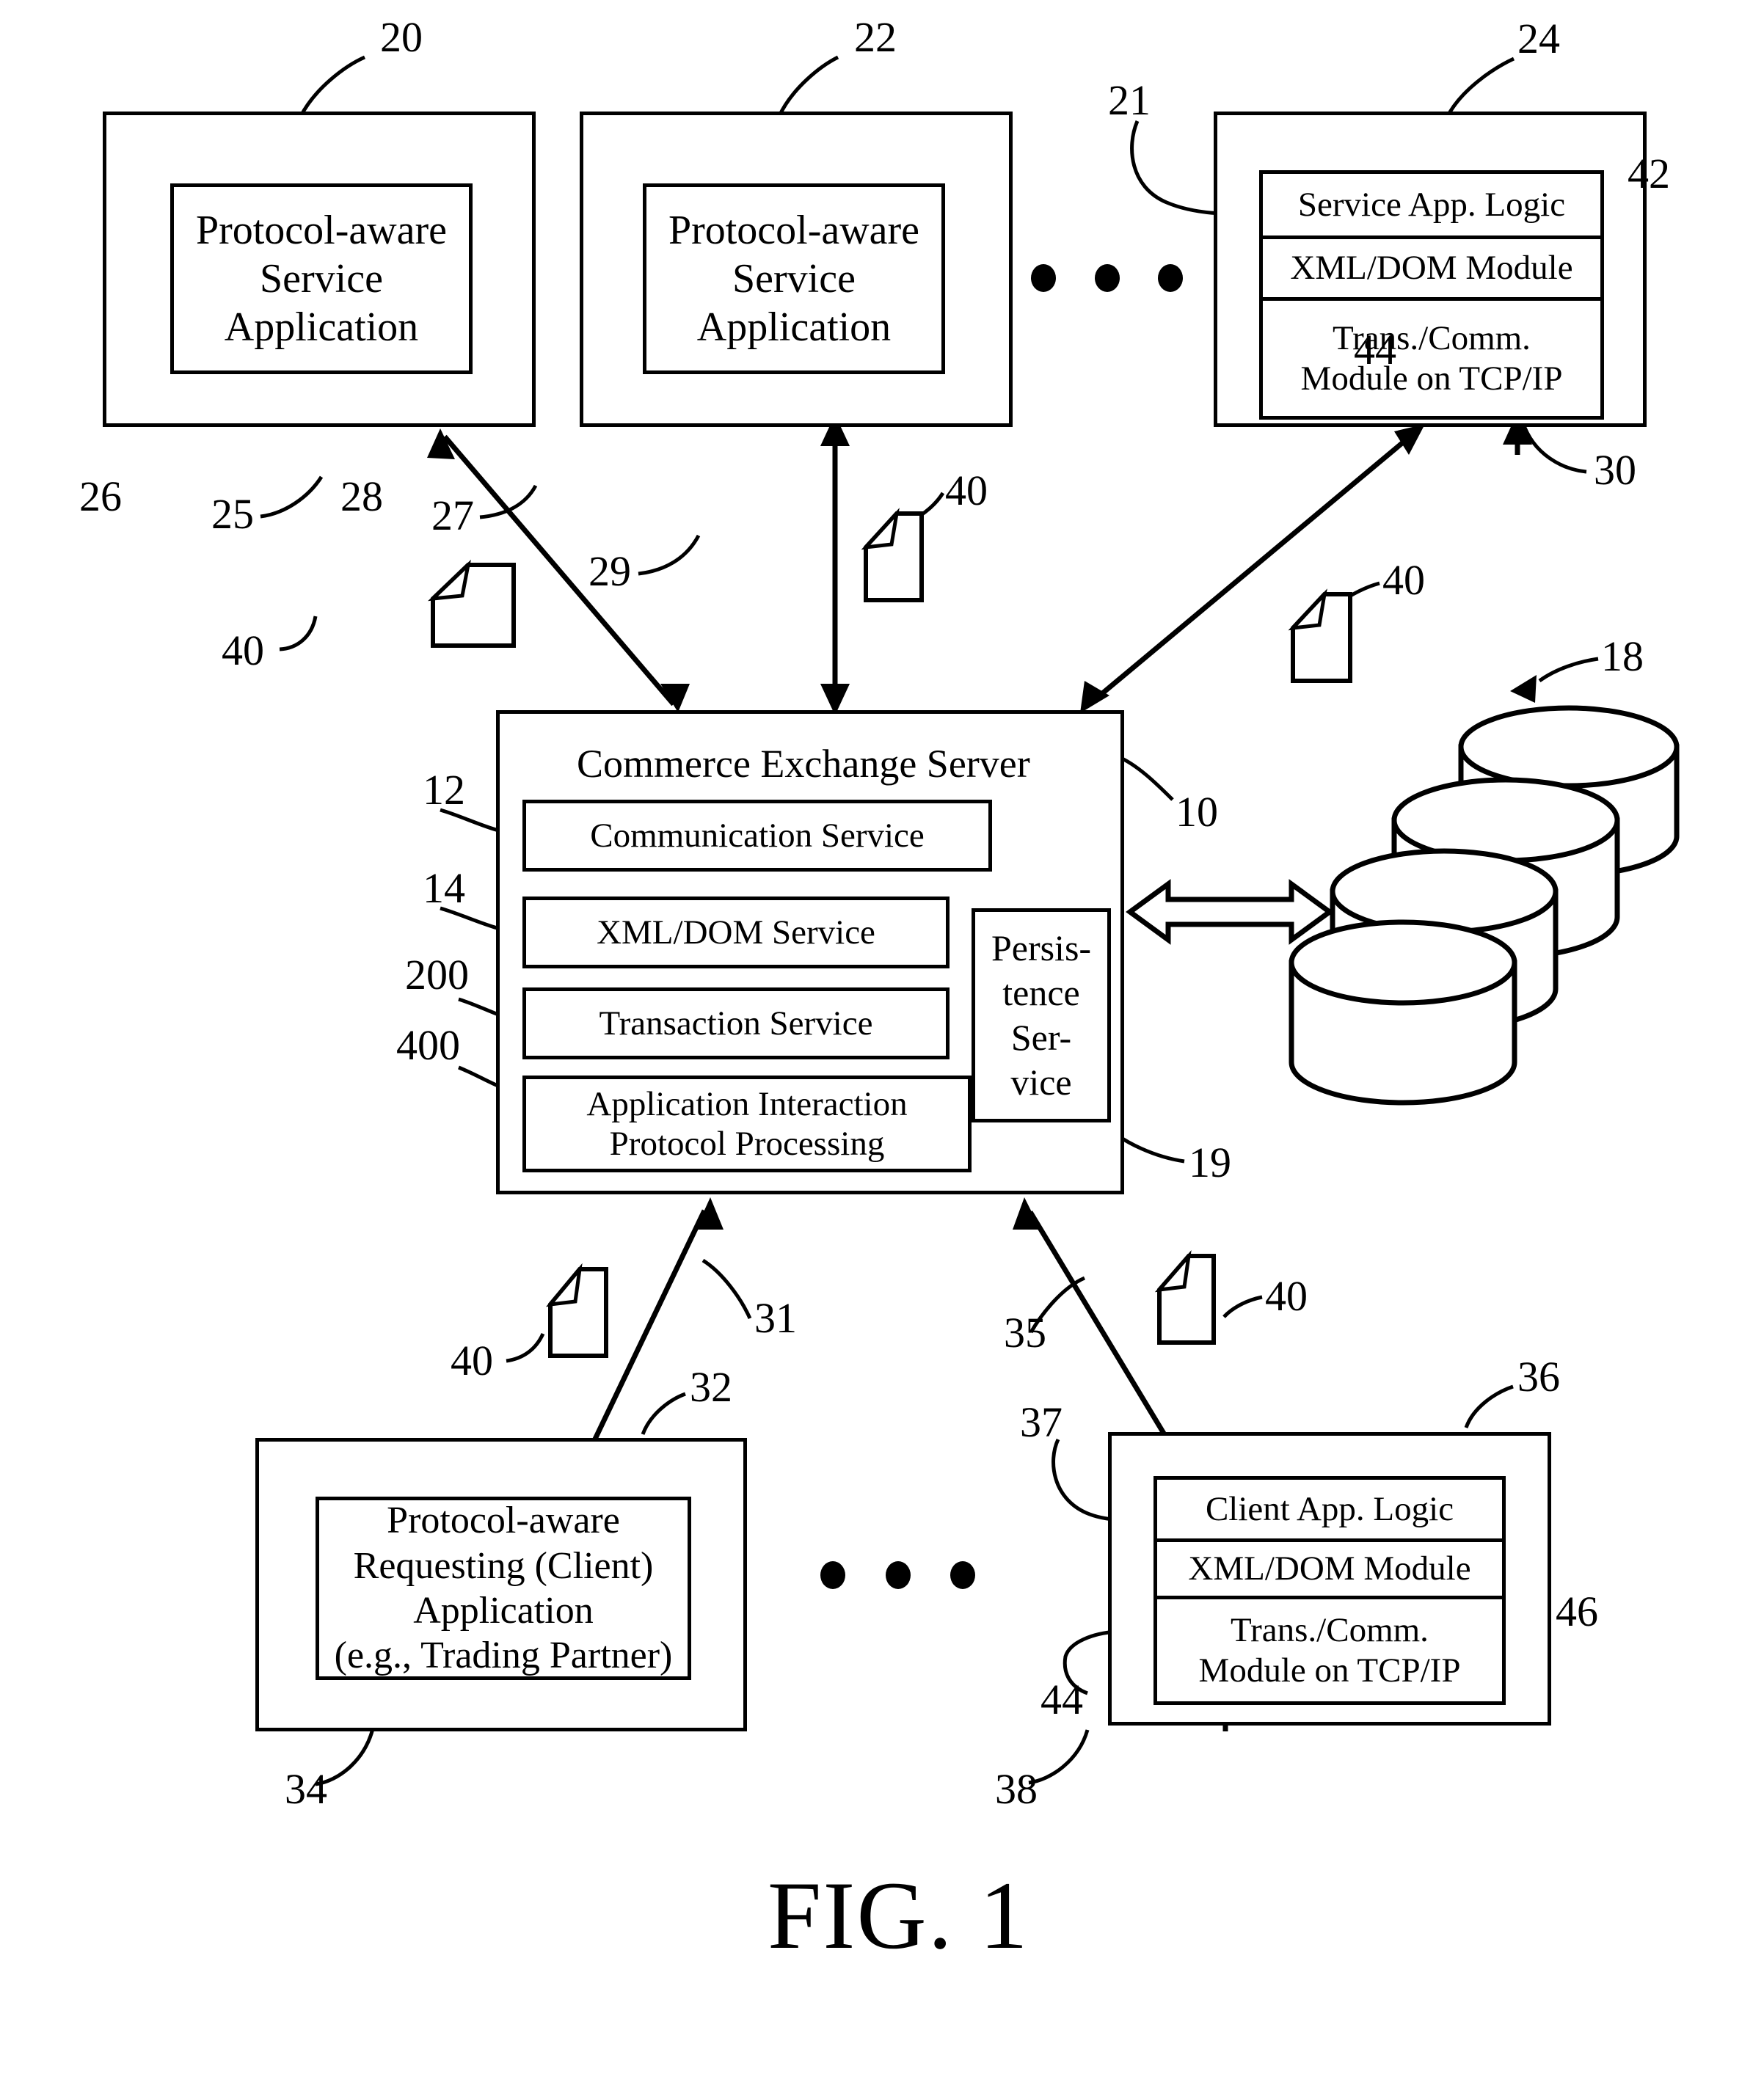  Describe the element at coordinates (610, 571) in the screenshot. I see `ref-29: 29` at that location.